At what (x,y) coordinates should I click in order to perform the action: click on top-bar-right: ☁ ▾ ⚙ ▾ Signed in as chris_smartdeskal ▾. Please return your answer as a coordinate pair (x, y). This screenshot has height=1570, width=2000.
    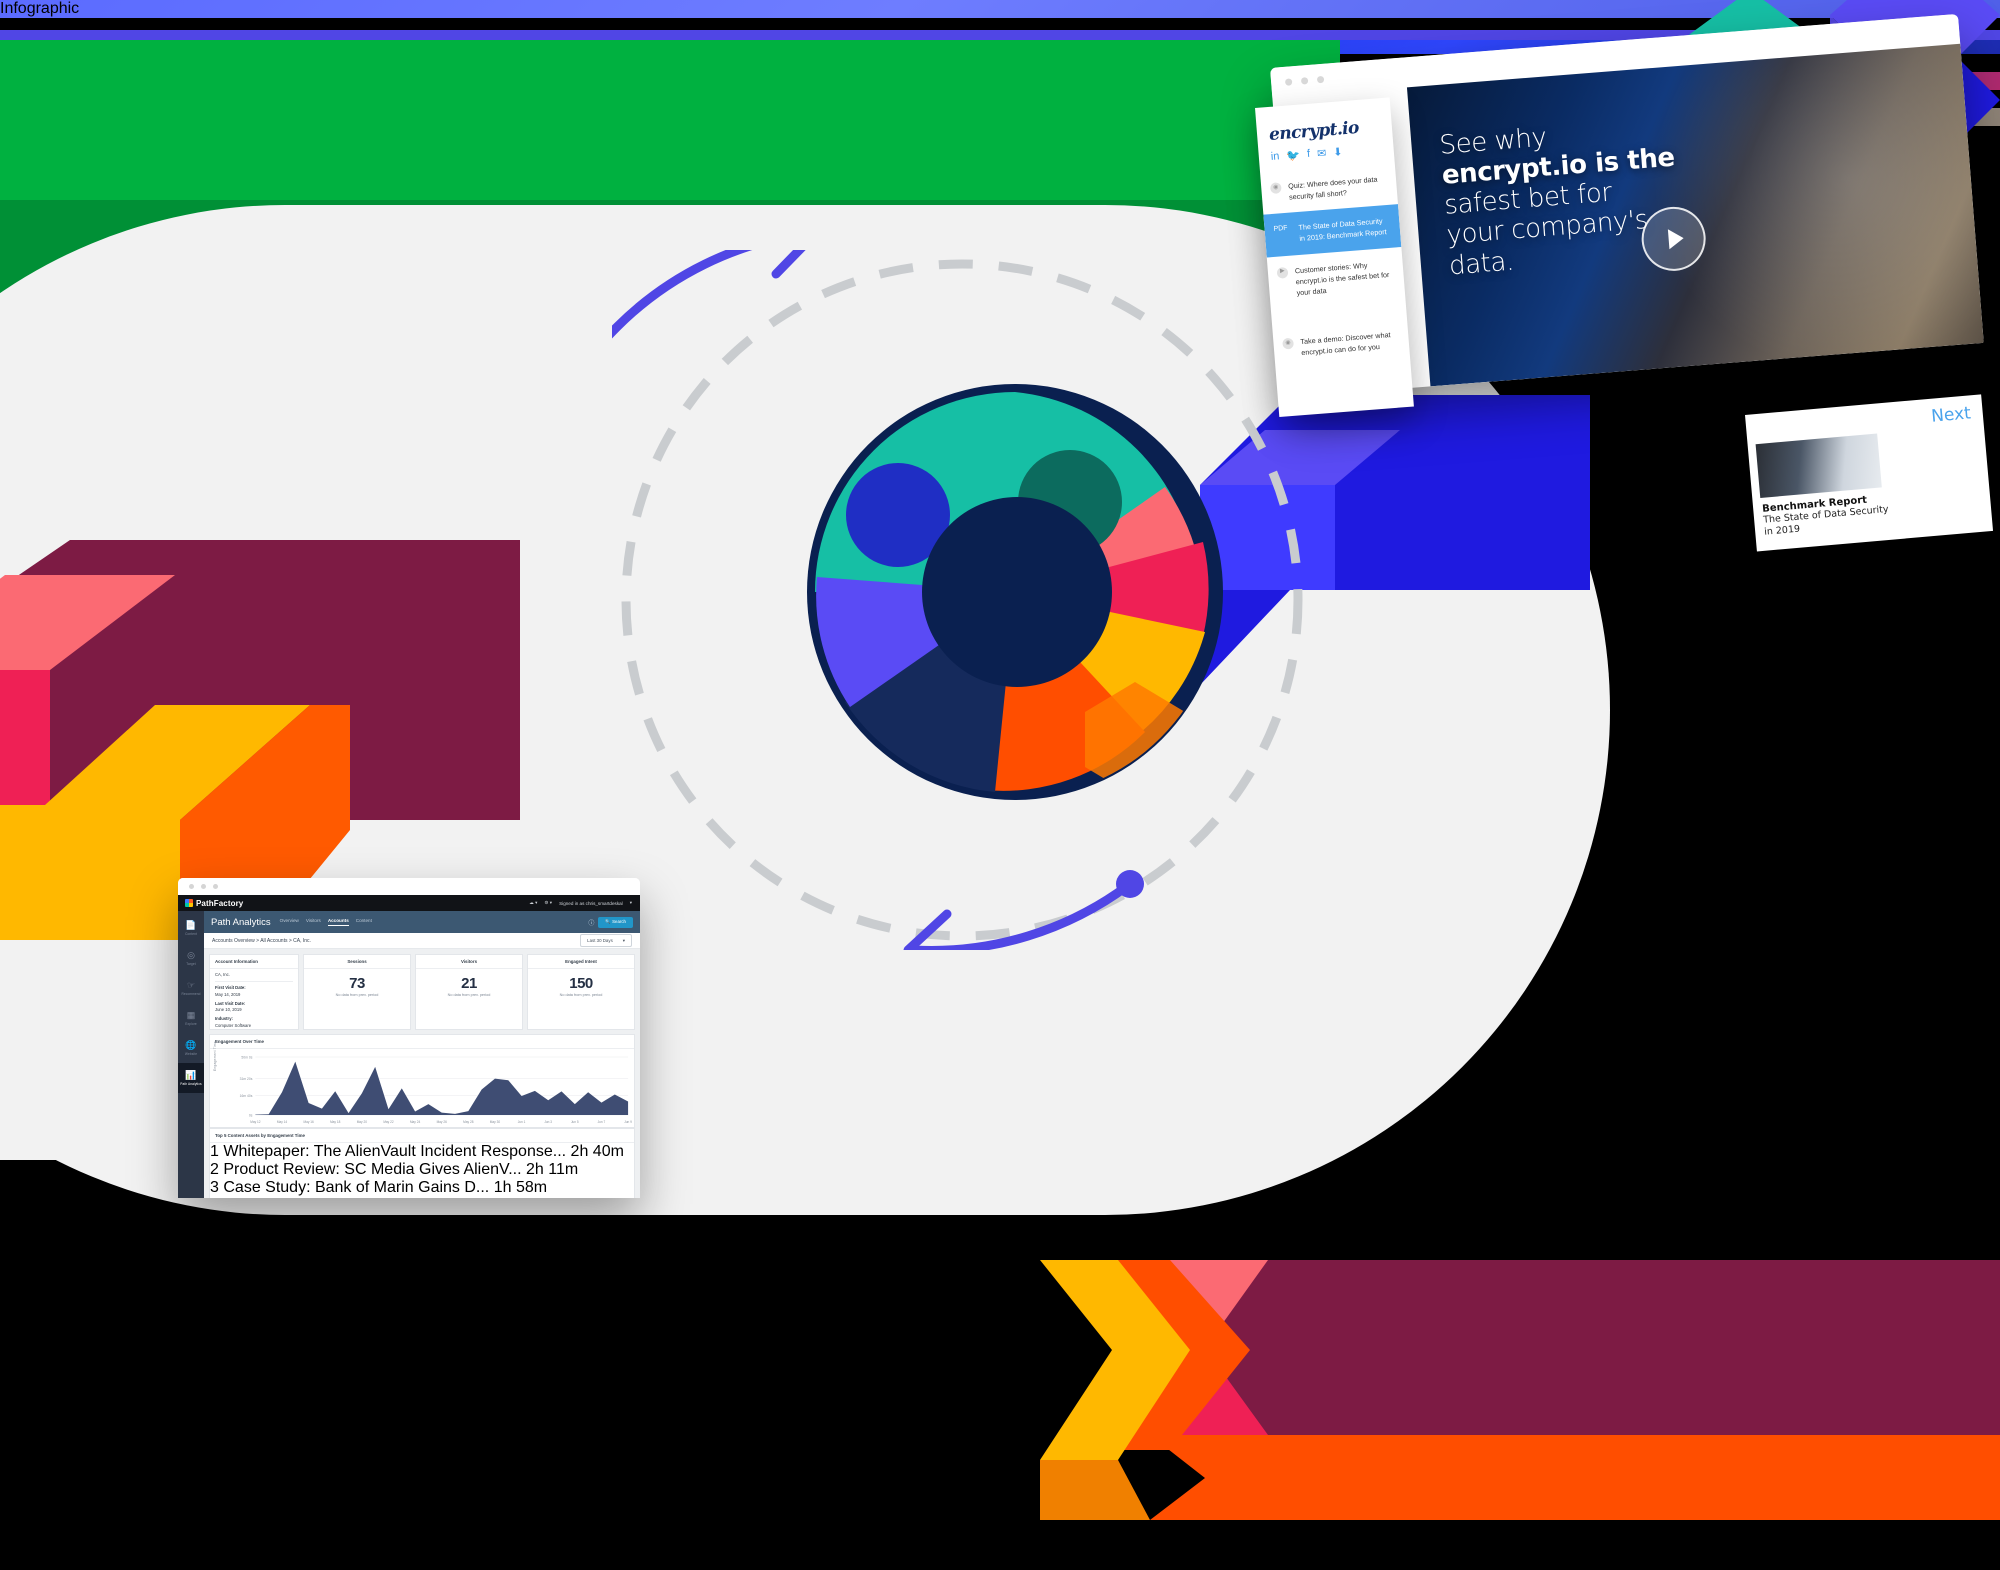
    Looking at the image, I should click on (580, 903).